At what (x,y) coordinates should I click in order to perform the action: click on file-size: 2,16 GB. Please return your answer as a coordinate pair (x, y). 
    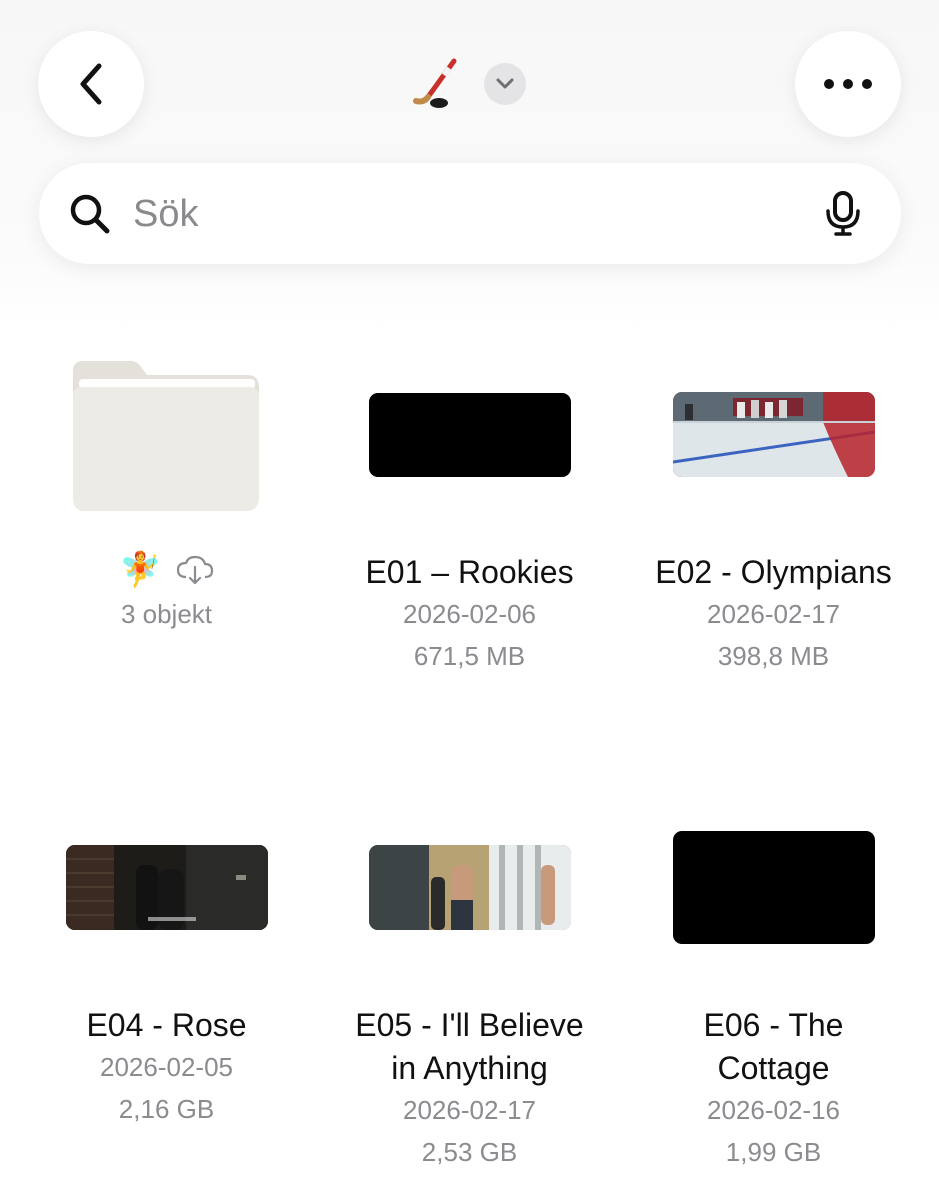
    Looking at the image, I should click on (166, 1109).